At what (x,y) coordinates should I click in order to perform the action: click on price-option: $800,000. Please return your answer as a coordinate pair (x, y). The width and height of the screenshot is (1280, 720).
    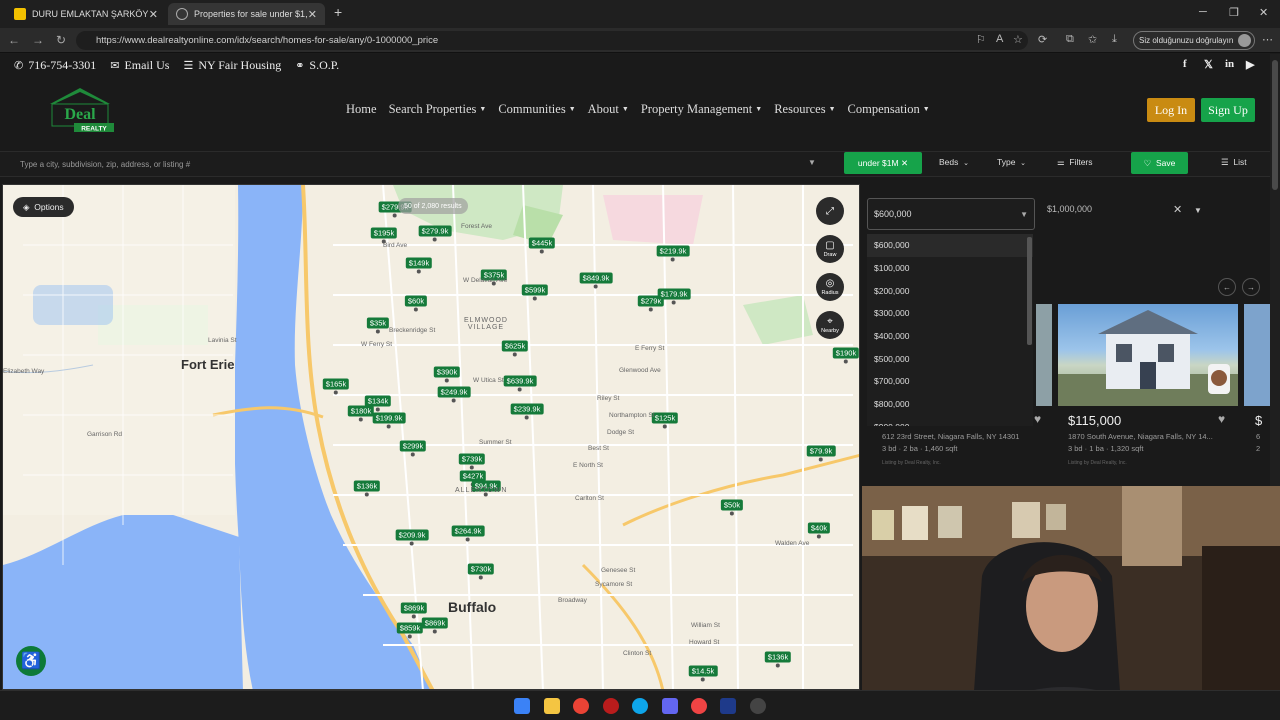
    Looking at the image, I should click on (950, 404).